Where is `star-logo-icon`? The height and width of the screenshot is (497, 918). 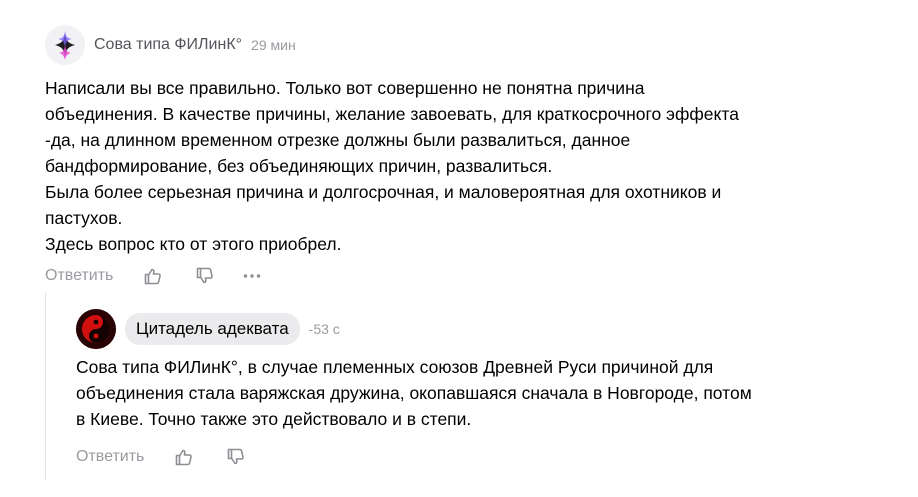
star-logo-icon is located at coordinates (65, 45).